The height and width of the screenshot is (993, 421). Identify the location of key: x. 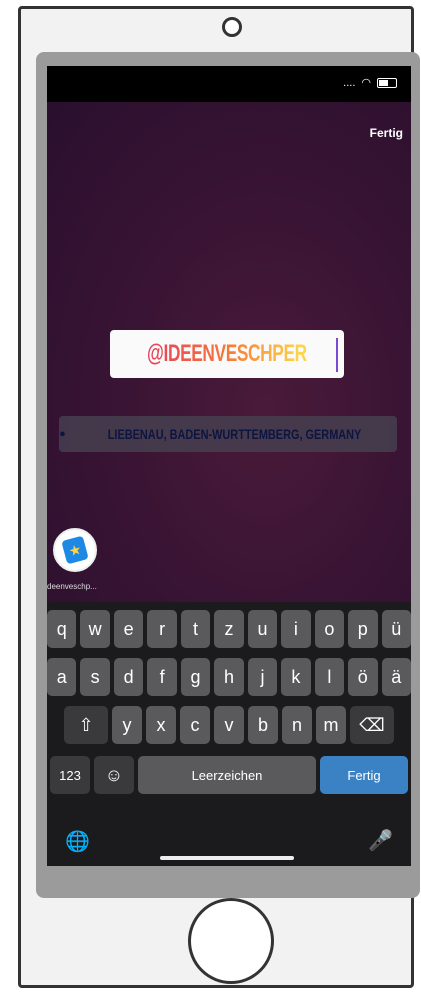
(161, 725).